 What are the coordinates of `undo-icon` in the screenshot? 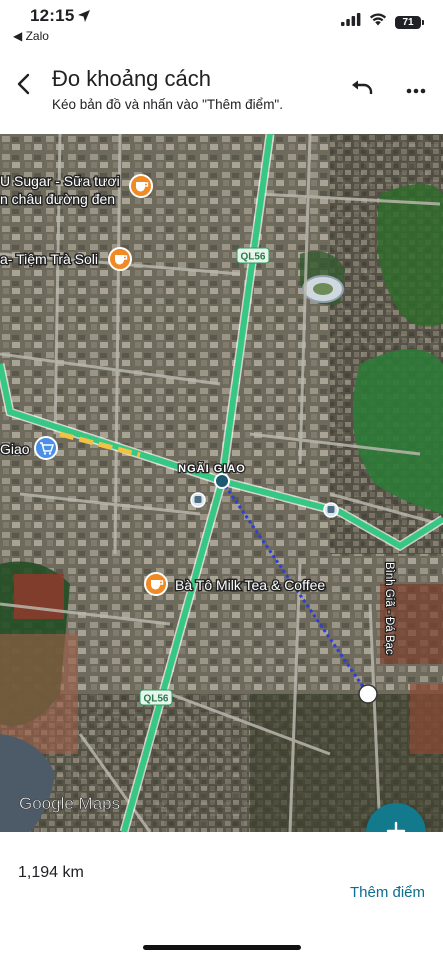 It's located at (362, 90).